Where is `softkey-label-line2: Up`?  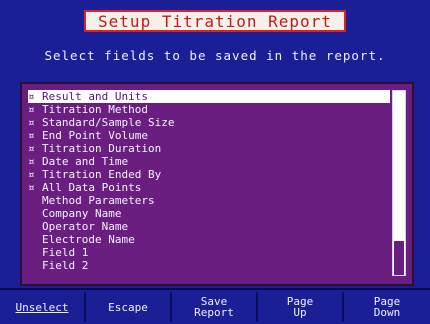
softkey-label-line2: Up is located at coordinates (300, 312).